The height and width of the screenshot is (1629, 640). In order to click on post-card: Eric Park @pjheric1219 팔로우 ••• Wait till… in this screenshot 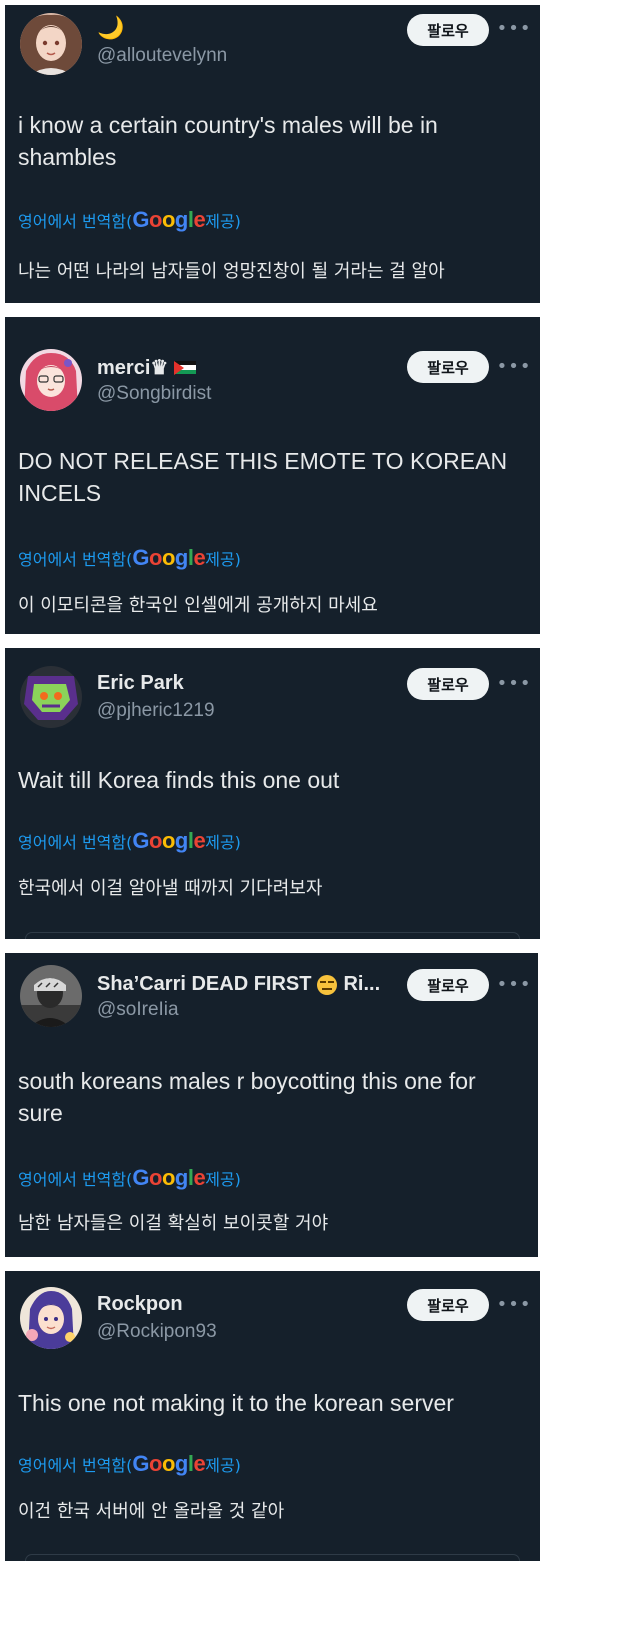, I will do `click(272, 793)`.